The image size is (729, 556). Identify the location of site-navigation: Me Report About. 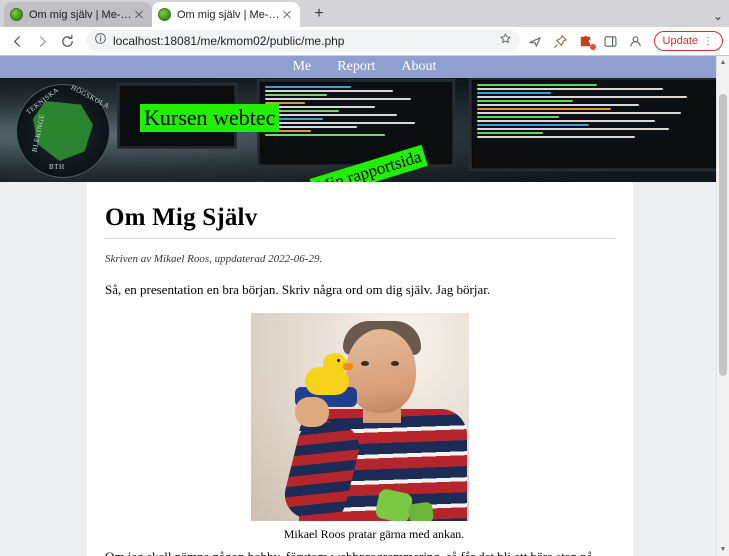
(364, 67).